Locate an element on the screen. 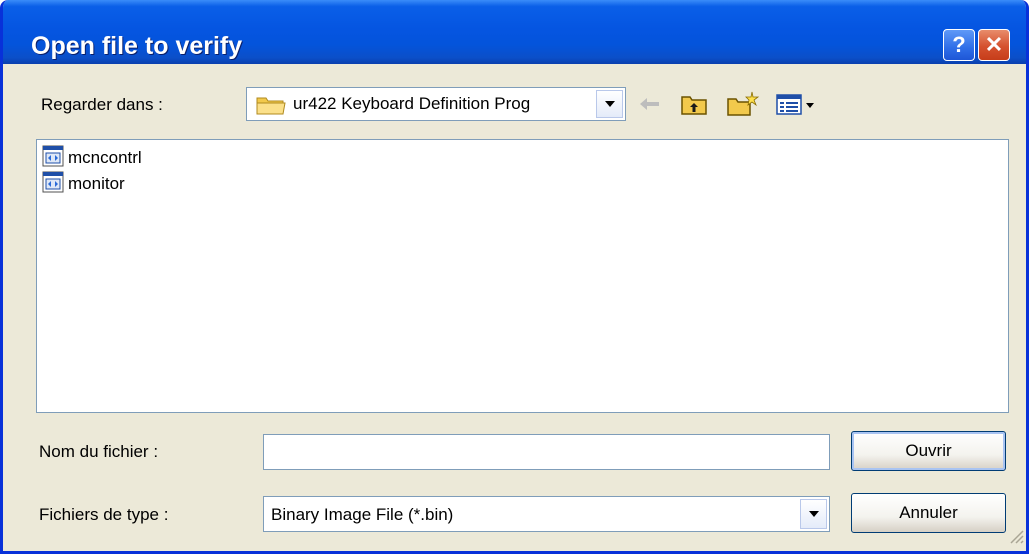 Image resolution: width=1029 pixels, height=554 pixels. list-item: monitor is located at coordinates (83, 184).